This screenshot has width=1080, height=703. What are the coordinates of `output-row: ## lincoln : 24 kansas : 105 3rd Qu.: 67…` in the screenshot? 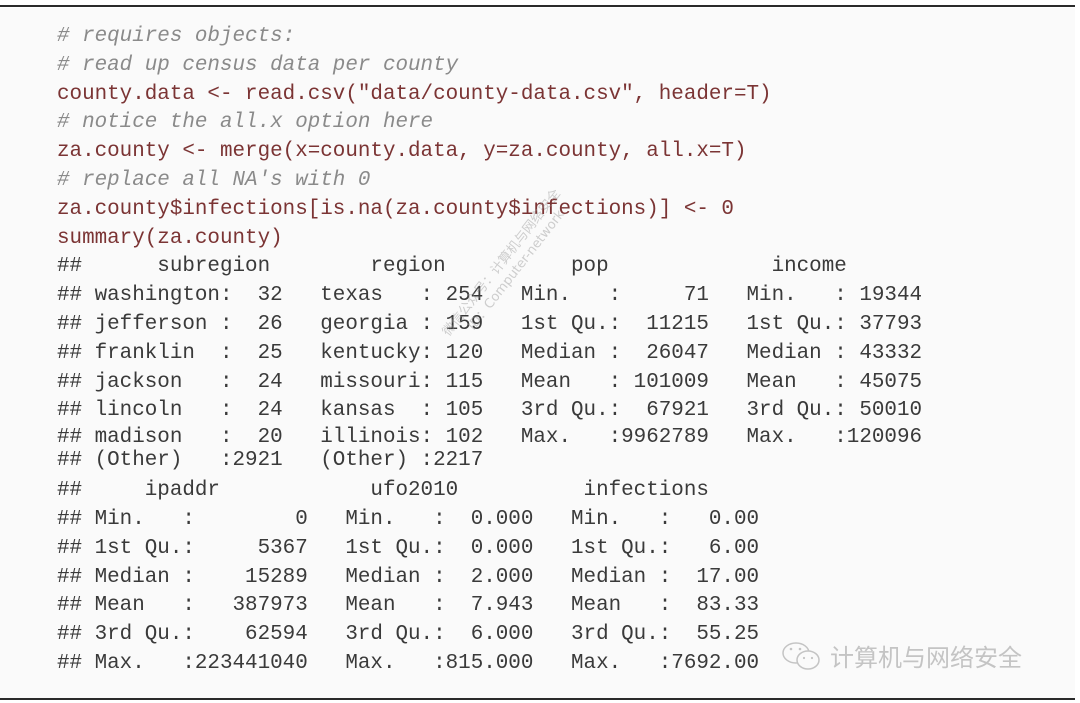 It's located at (490, 411).